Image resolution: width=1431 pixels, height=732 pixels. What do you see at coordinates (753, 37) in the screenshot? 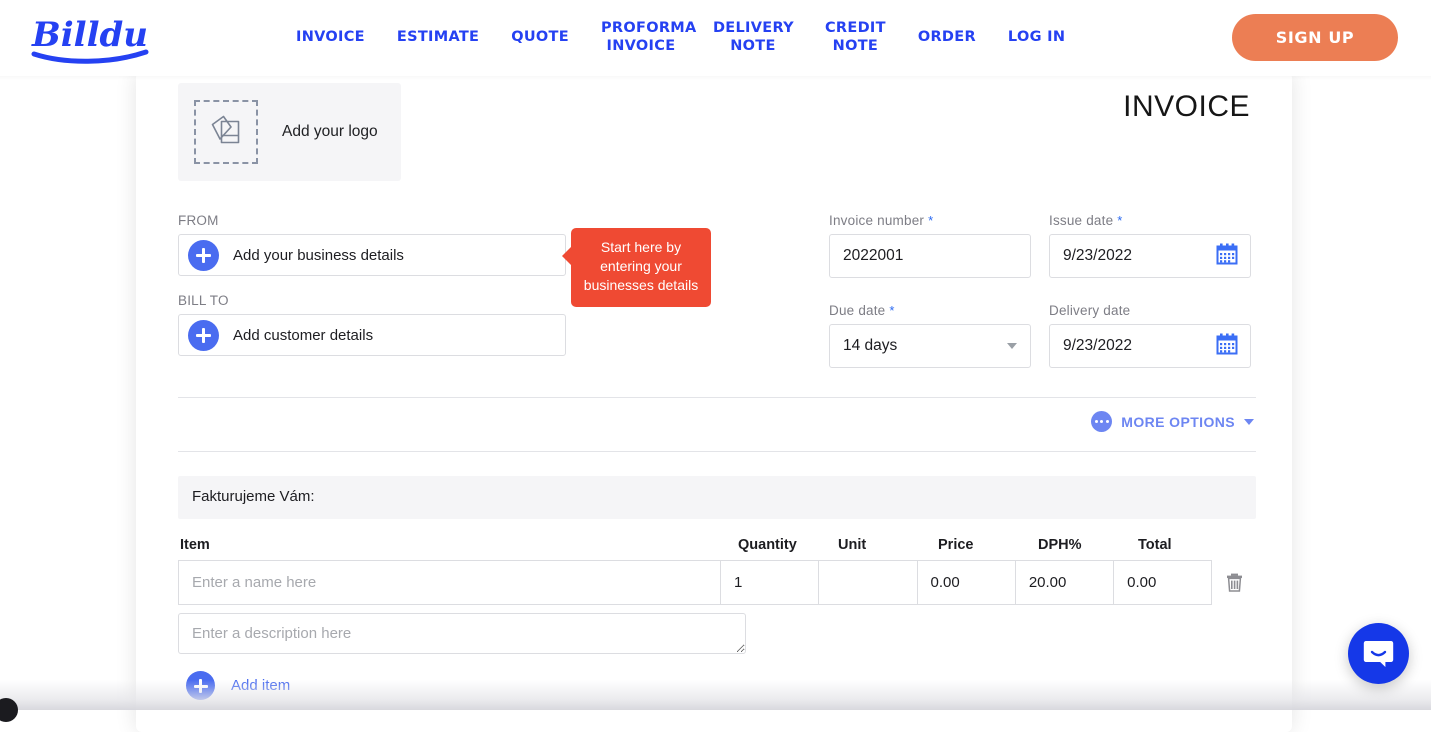
I see `nav-link-delivery-note: DELIVERY NOTE` at bounding box center [753, 37].